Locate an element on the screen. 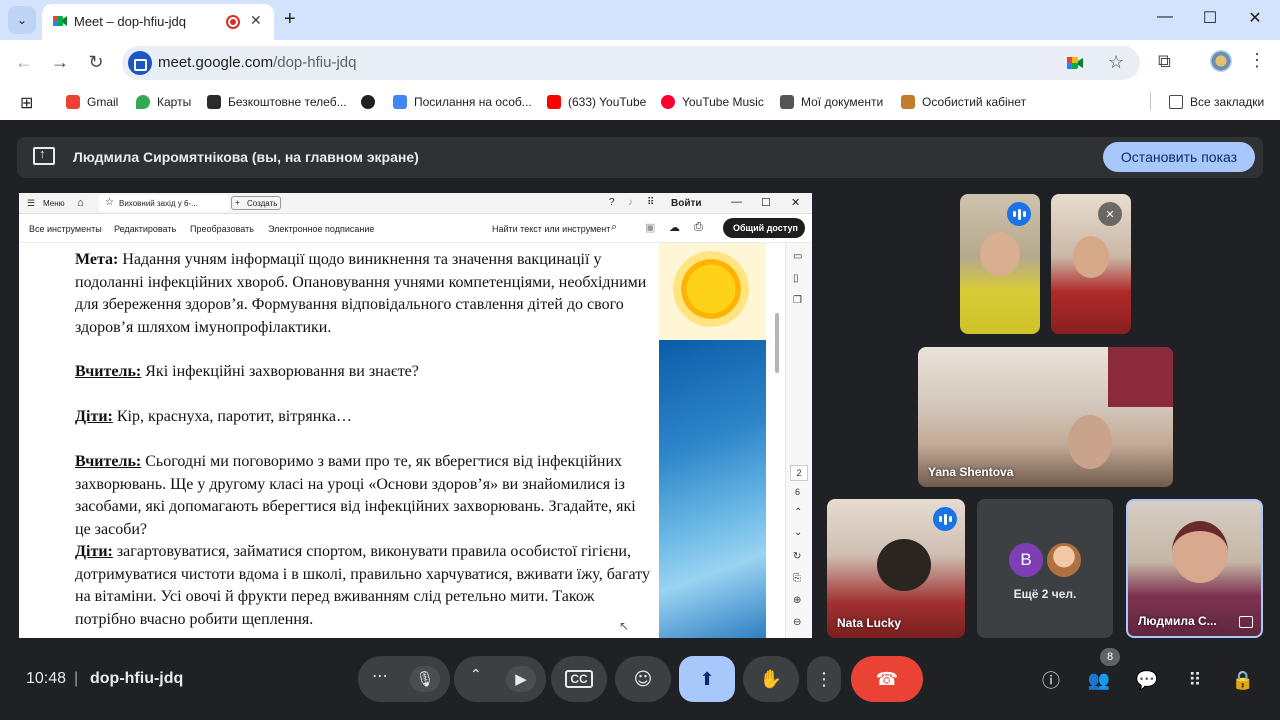  camera-icon is located at coordinates (1075, 63).